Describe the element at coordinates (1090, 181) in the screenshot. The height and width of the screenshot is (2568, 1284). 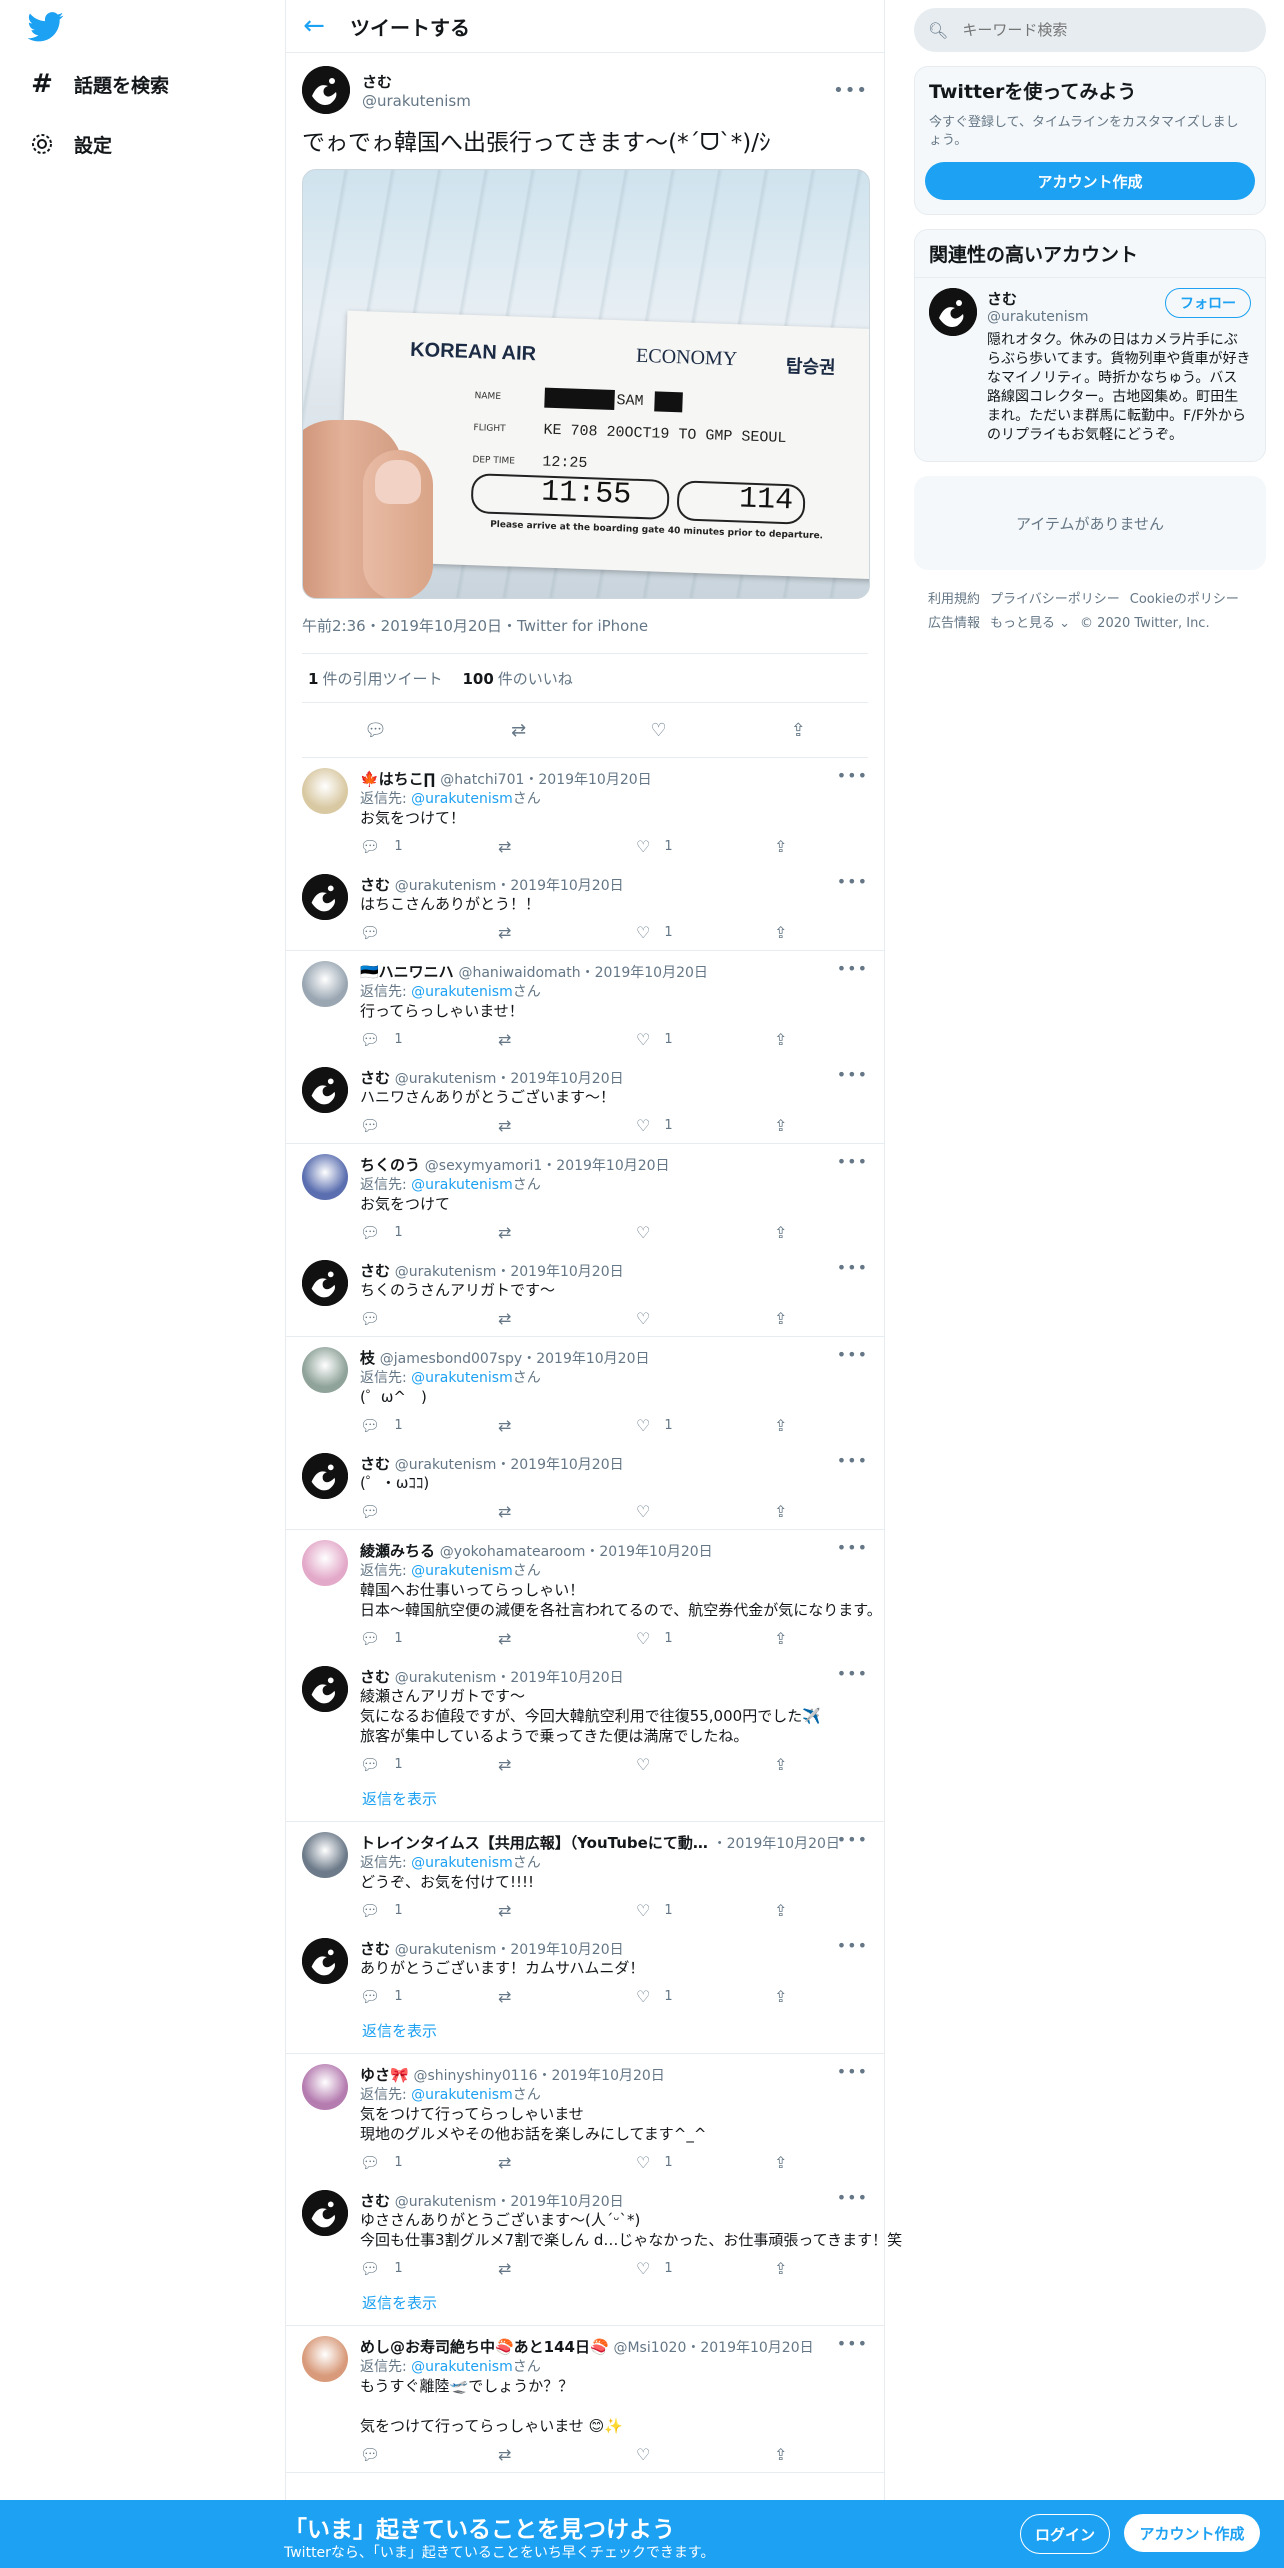
I see `create-account-button: アカウント作成` at that location.